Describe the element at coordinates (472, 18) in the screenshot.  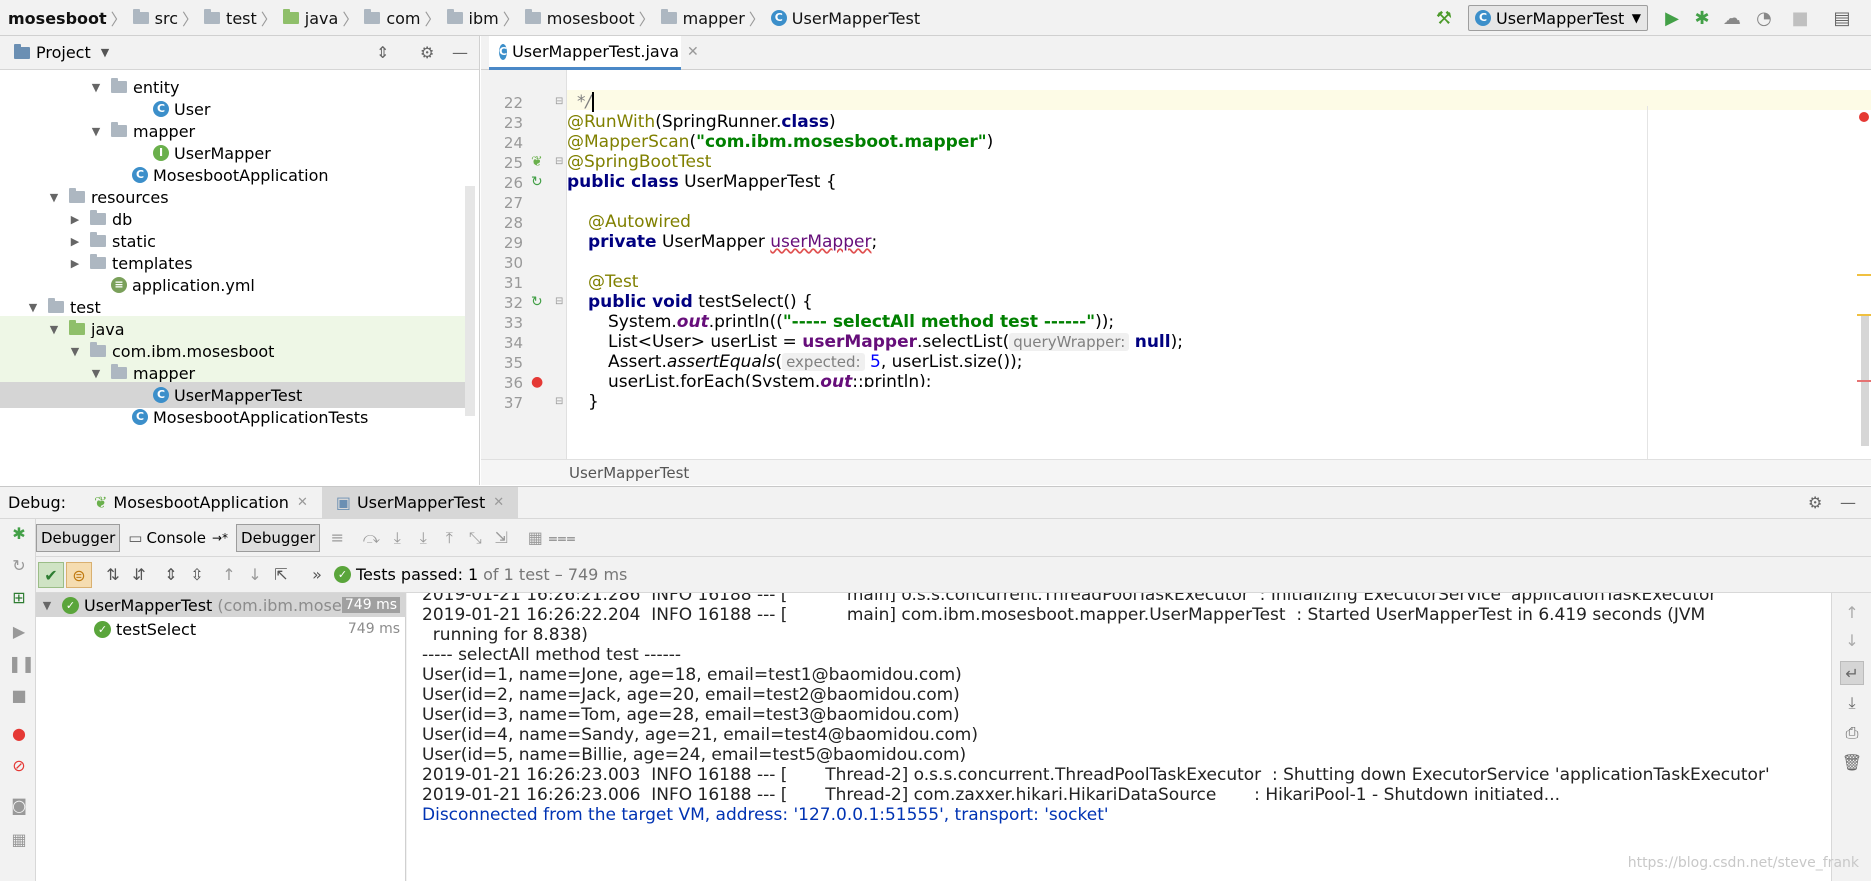
I see `breadcrumb-item: ibm` at that location.